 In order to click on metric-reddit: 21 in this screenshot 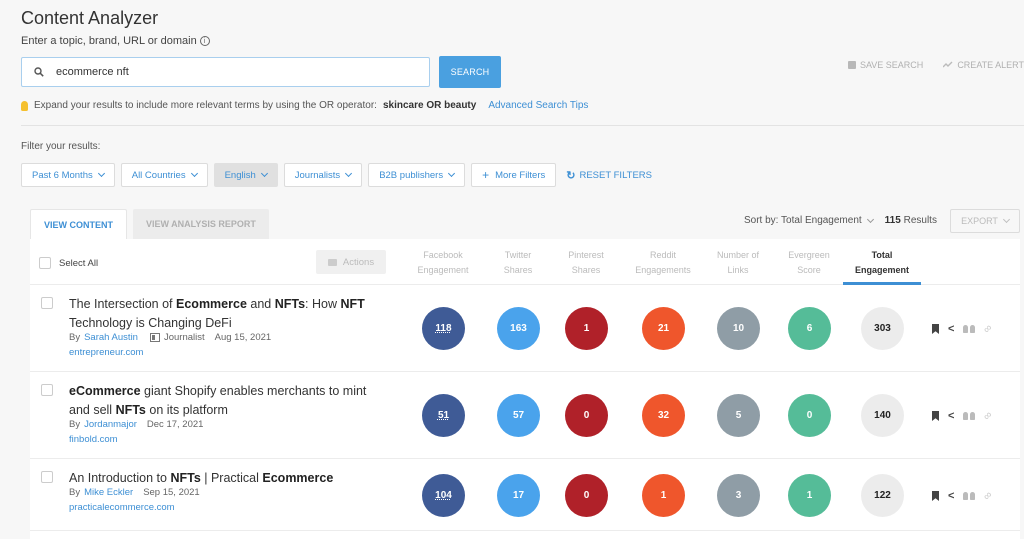, I will do `click(663, 328)`.